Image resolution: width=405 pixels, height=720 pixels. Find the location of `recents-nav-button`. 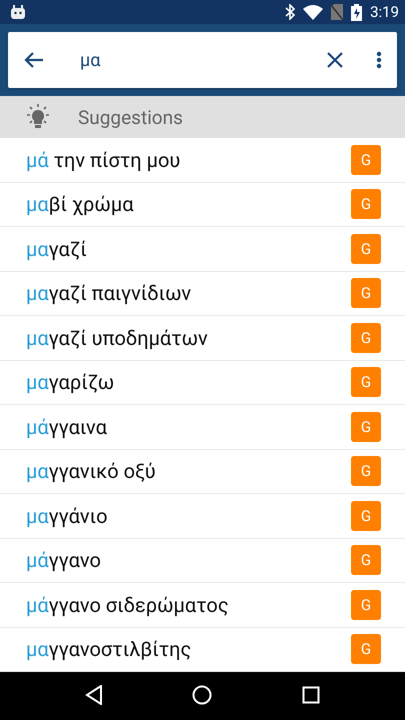

recents-nav-button is located at coordinates (311, 696).